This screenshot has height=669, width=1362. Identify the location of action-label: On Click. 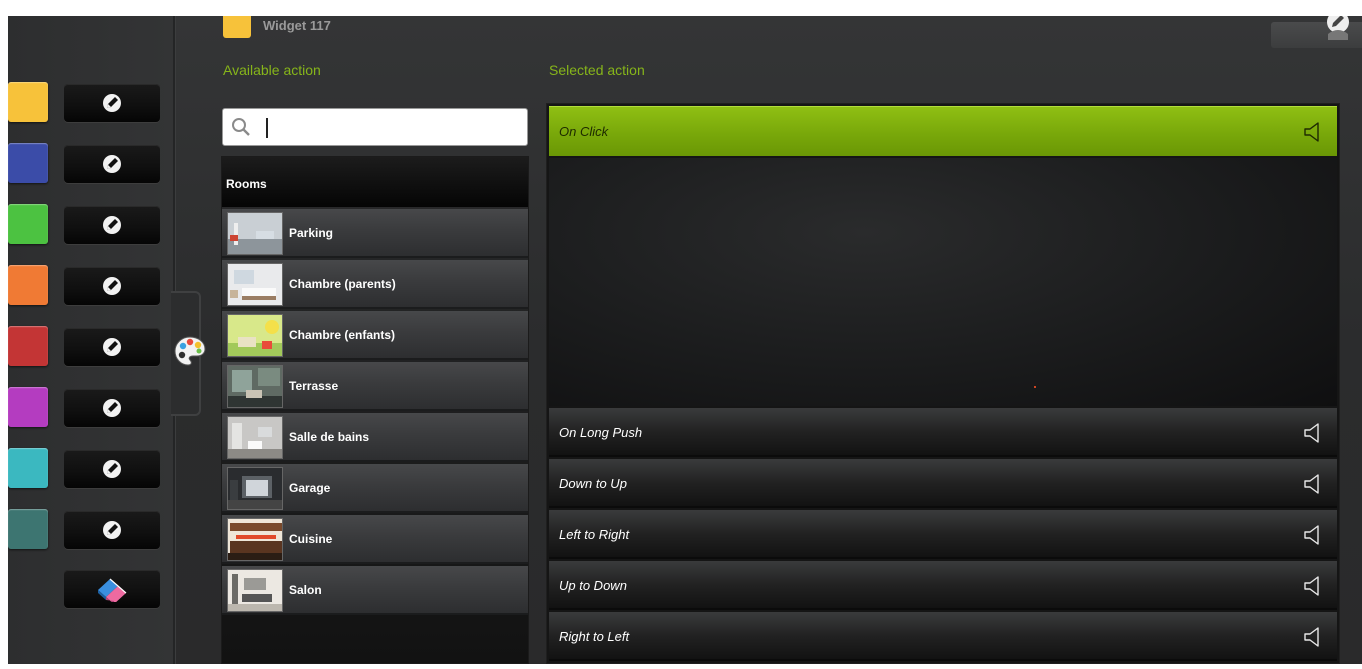
(584, 131).